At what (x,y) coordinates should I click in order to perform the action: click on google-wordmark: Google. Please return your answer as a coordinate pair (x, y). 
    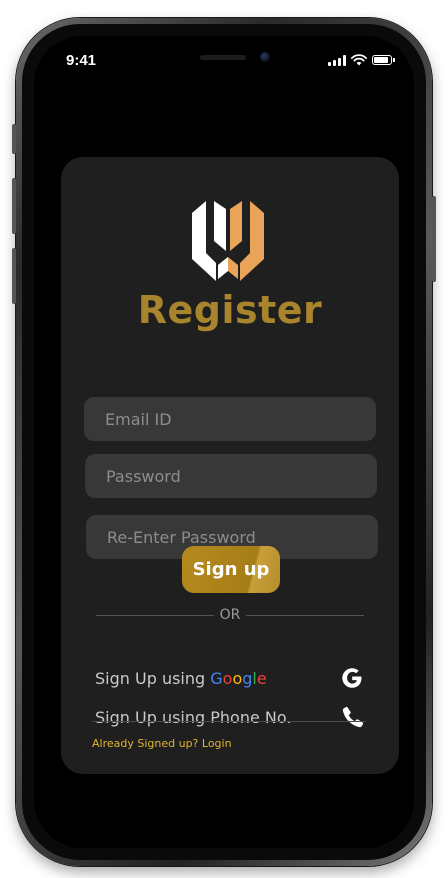
    Looking at the image, I should click on (238, 678).